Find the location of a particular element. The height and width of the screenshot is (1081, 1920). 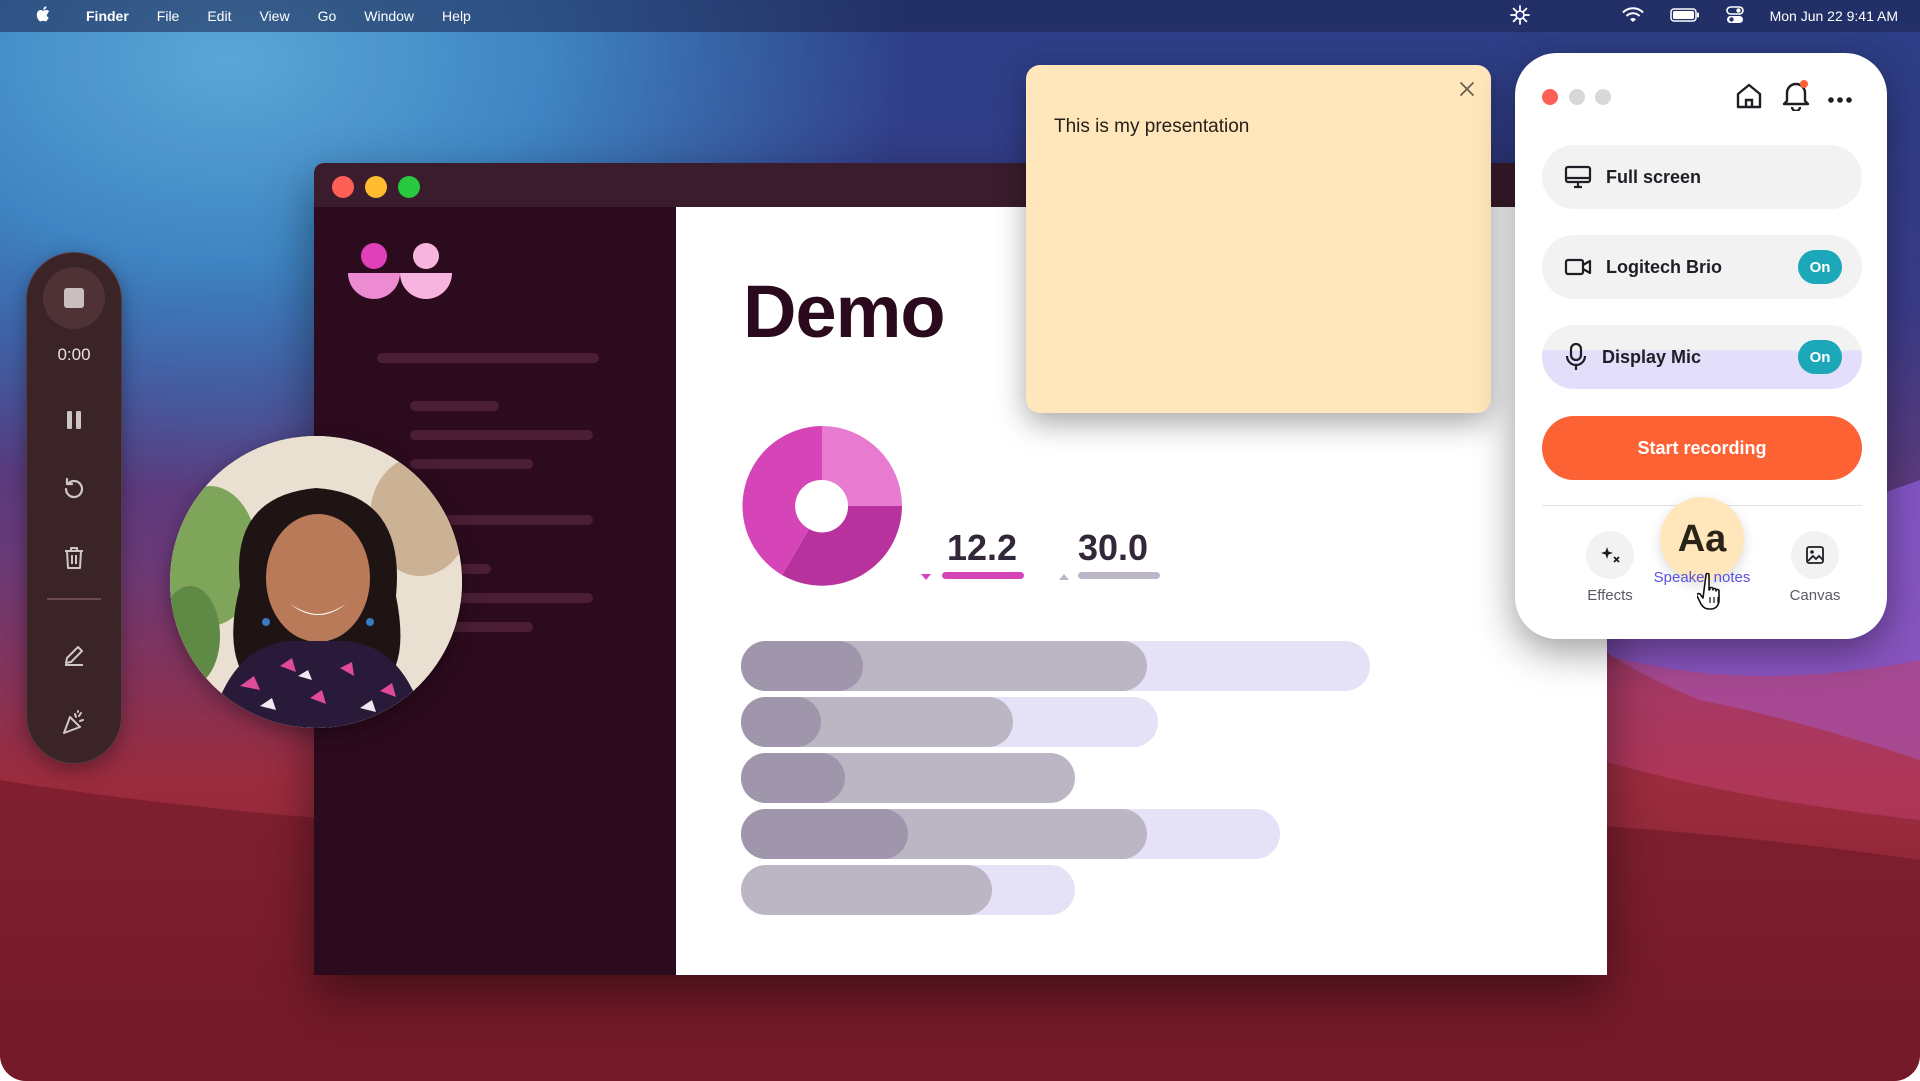

tab-canvas: Canvas is located at coordinates (1815, 567).